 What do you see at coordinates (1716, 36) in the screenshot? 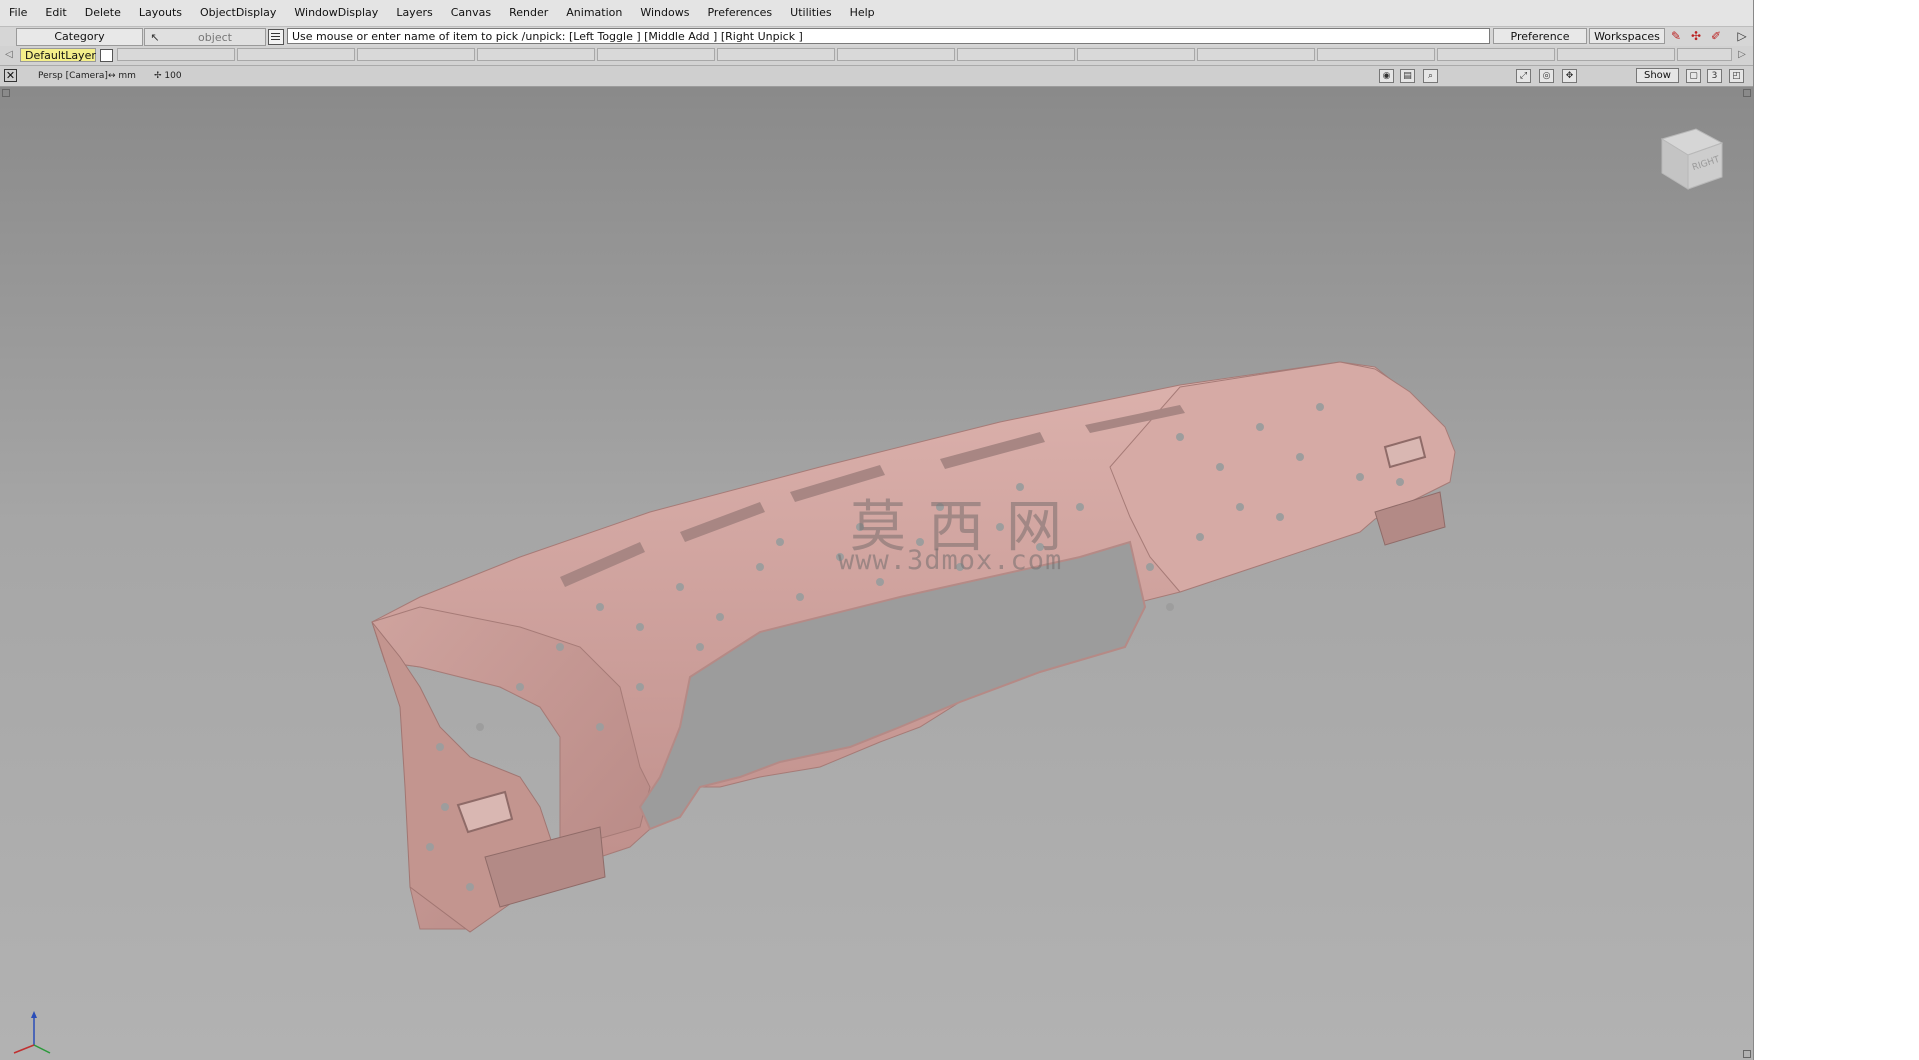
I see `shelf-icon-3: ✐` at bounding box center [1716, 36].